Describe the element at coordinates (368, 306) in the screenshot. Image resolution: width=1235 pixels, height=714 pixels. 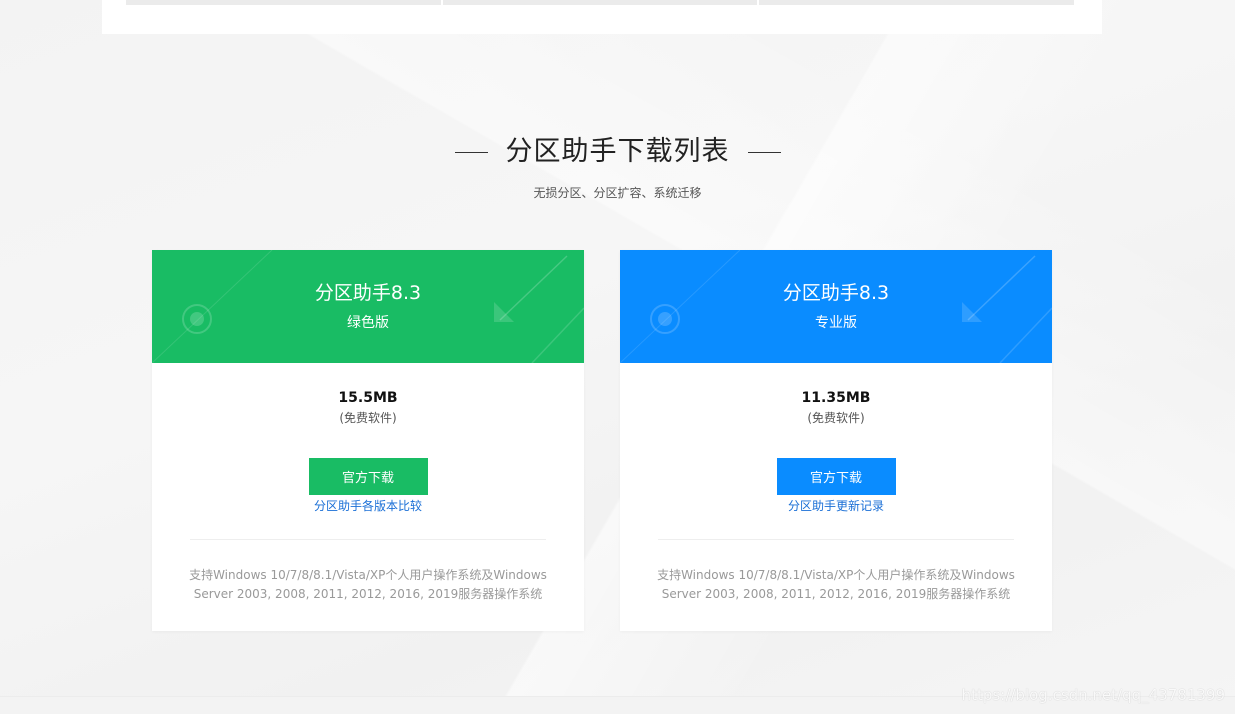
I see `card-header: 分区助手8.3 绿色版` at that location.